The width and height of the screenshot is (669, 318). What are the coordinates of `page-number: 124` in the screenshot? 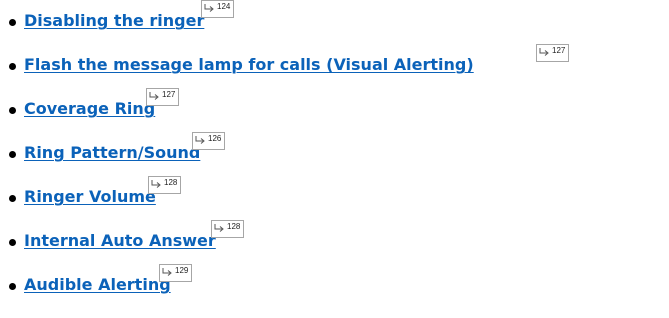 It's located at (224, 6).